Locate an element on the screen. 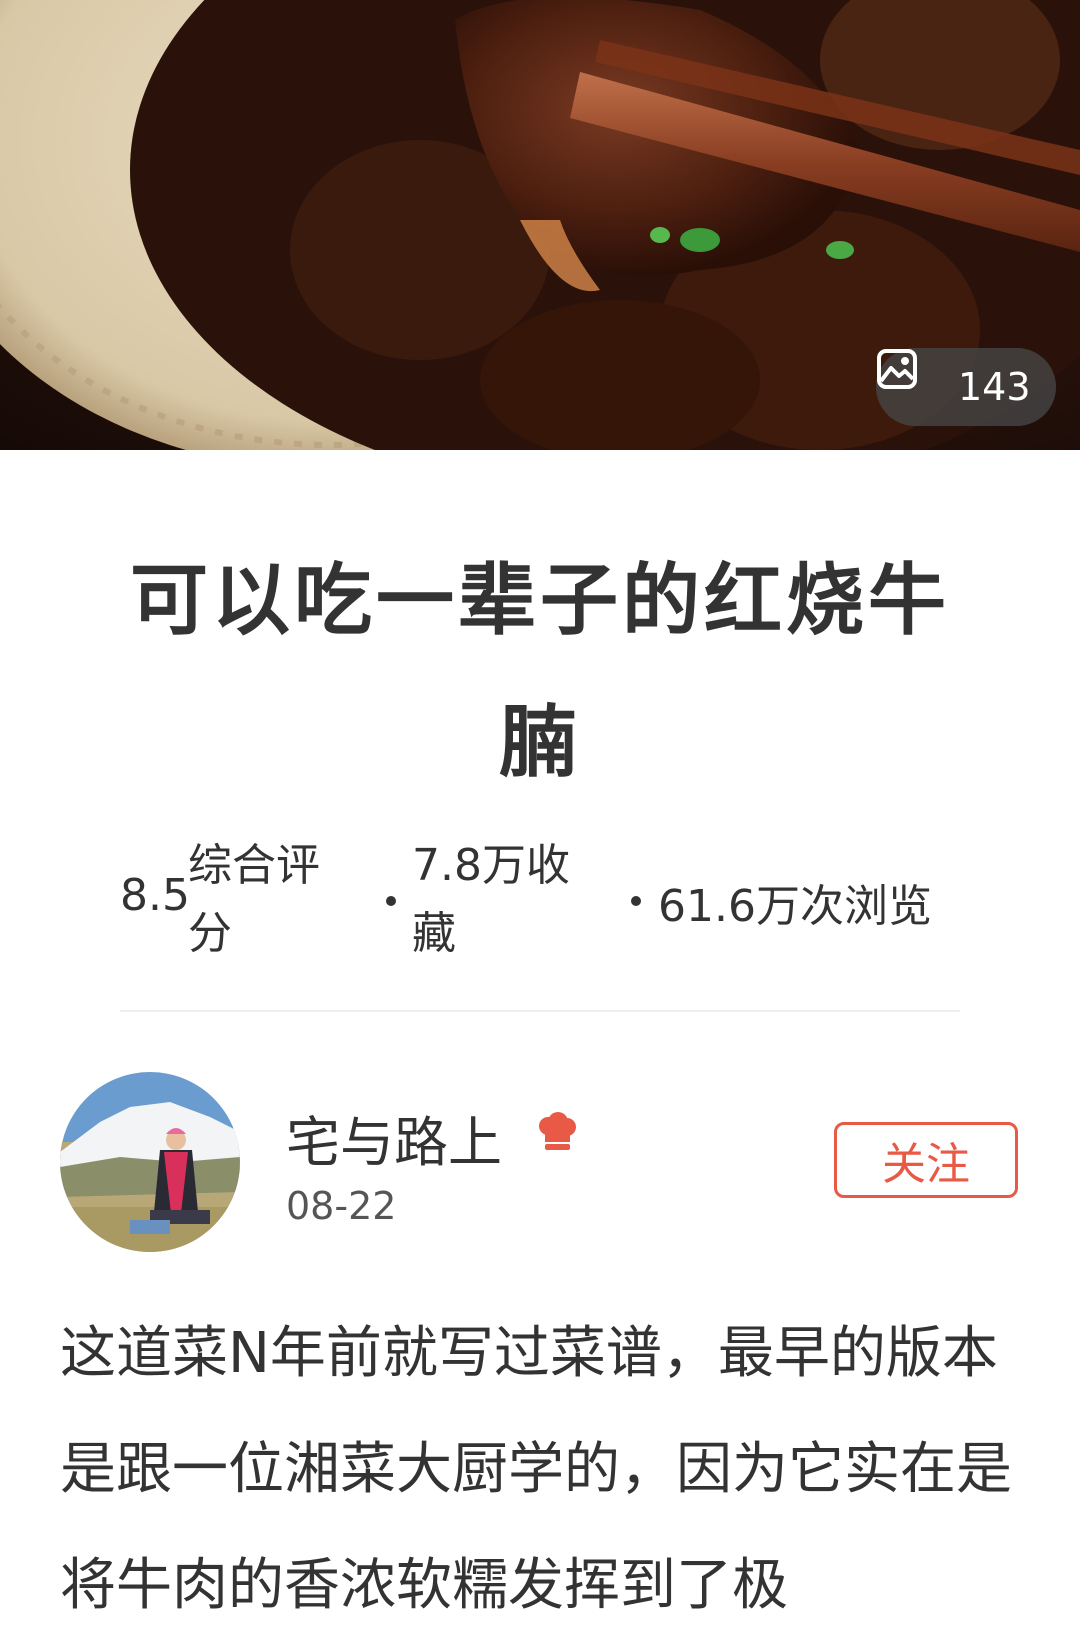 The height and width of the screenshot is (1644, 1080). rating-label: 综合评分 is located at coordinates (254, 899).